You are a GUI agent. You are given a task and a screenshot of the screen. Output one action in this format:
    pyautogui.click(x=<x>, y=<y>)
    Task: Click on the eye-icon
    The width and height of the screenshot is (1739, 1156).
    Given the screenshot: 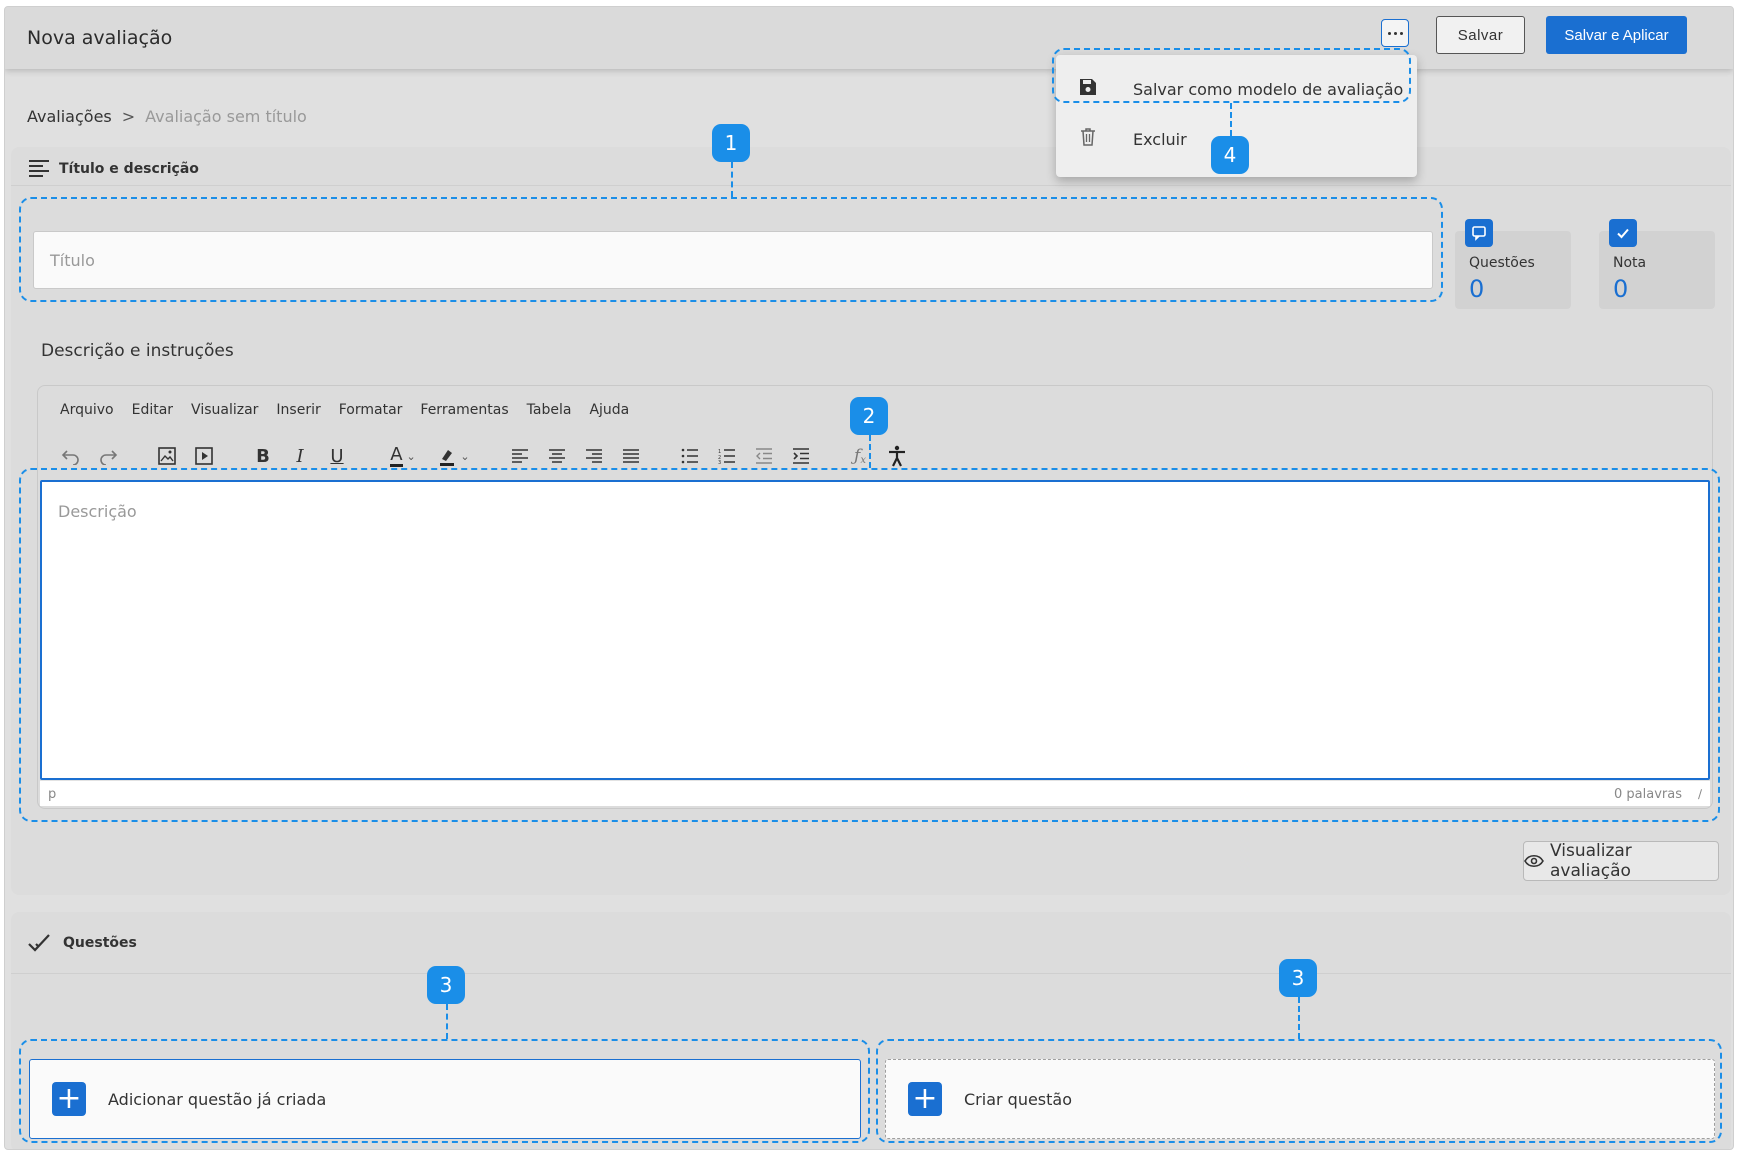 What is the action you would take?
    pyautogui.click(x=1534, y=861)
    